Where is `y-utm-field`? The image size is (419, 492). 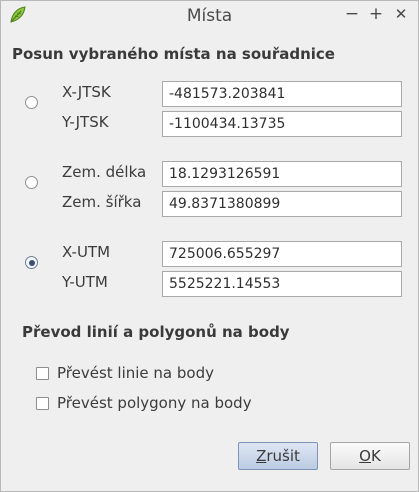
y-utm-field is located at coordinates (282, 284).